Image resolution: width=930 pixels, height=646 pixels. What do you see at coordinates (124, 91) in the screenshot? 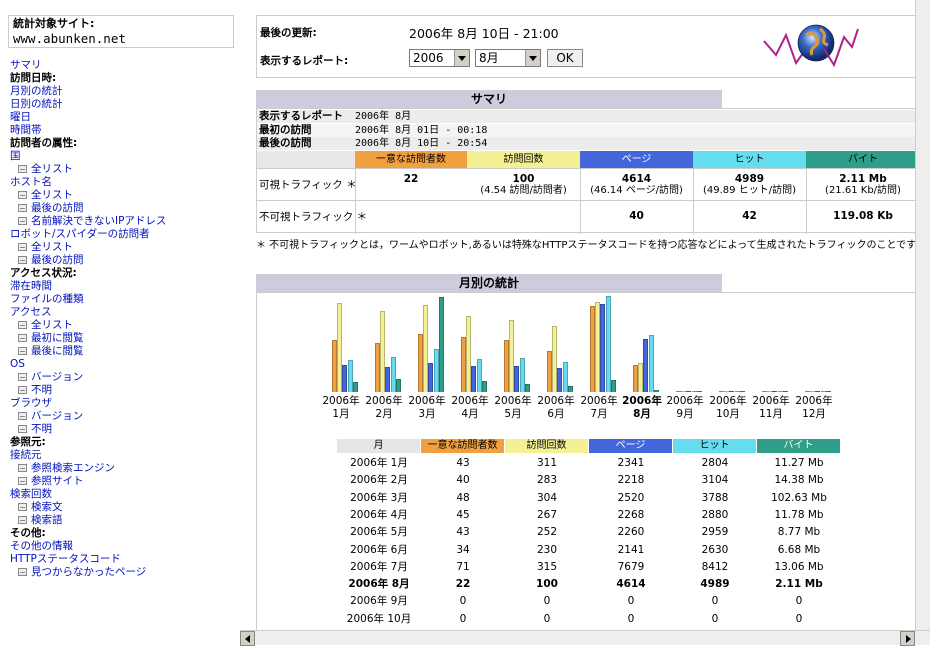
I see `sidebar-item-2: 月別の統計` at bounding box center [124, 91].